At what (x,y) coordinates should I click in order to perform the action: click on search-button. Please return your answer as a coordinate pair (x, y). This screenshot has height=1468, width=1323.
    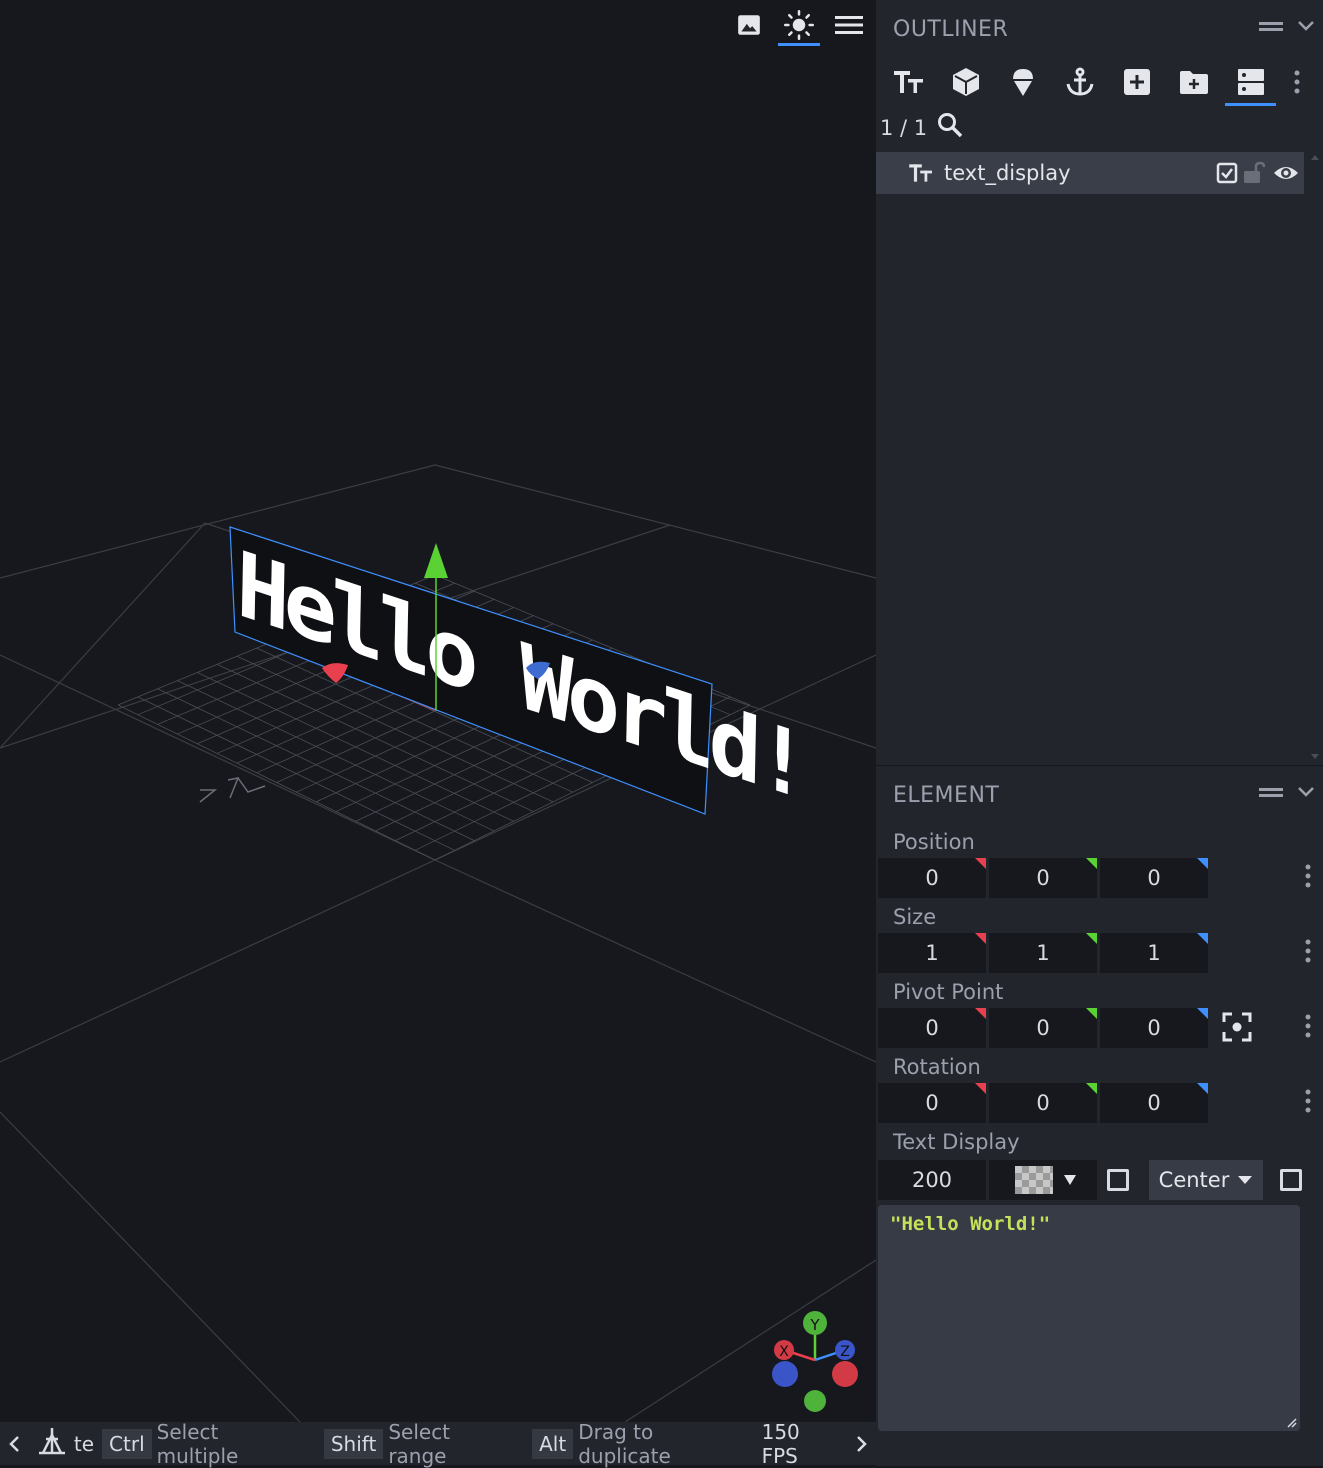
    Looking at the image, I should click on (950, 127).